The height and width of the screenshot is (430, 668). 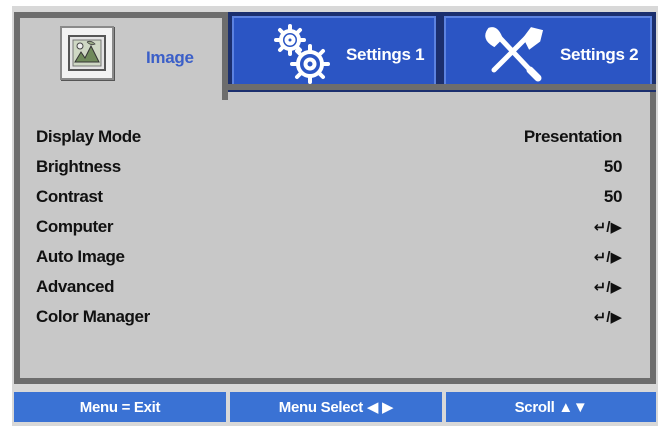 I want to click on menu-row-label: Auto Image, so click(x=80, y=256).